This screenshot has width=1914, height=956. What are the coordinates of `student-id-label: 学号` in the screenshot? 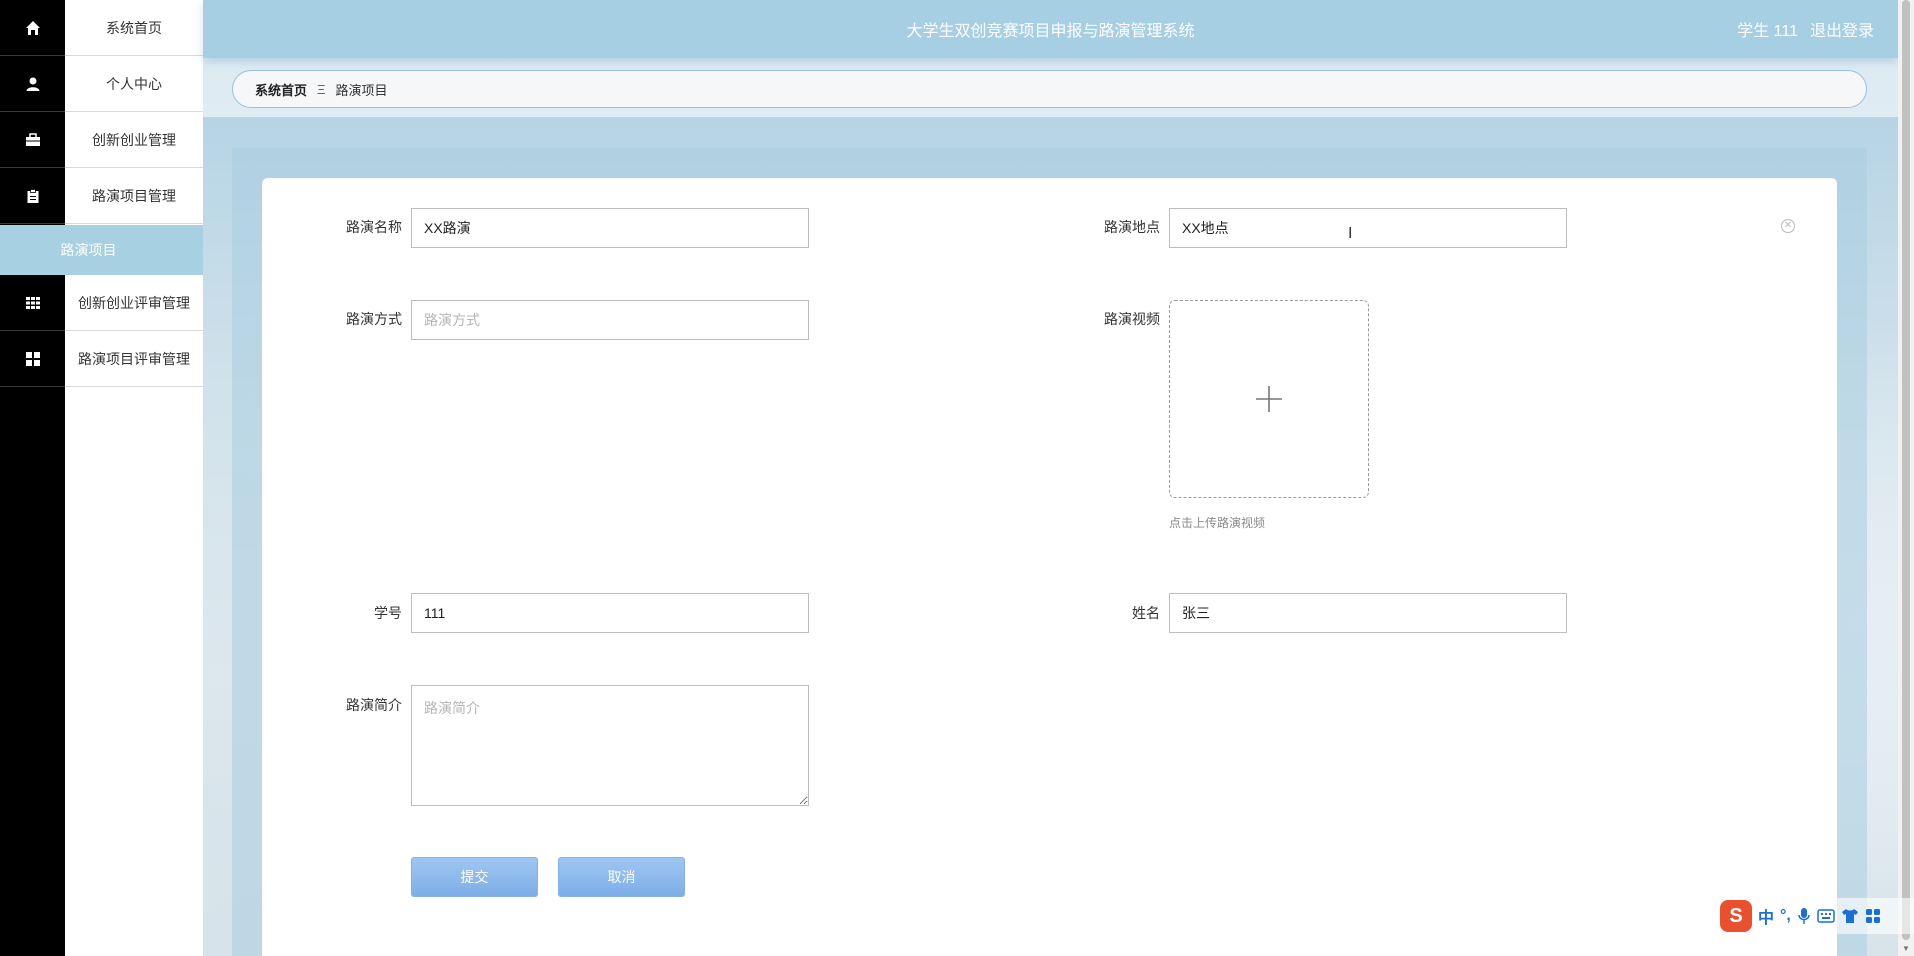 It's located at (388, 613).